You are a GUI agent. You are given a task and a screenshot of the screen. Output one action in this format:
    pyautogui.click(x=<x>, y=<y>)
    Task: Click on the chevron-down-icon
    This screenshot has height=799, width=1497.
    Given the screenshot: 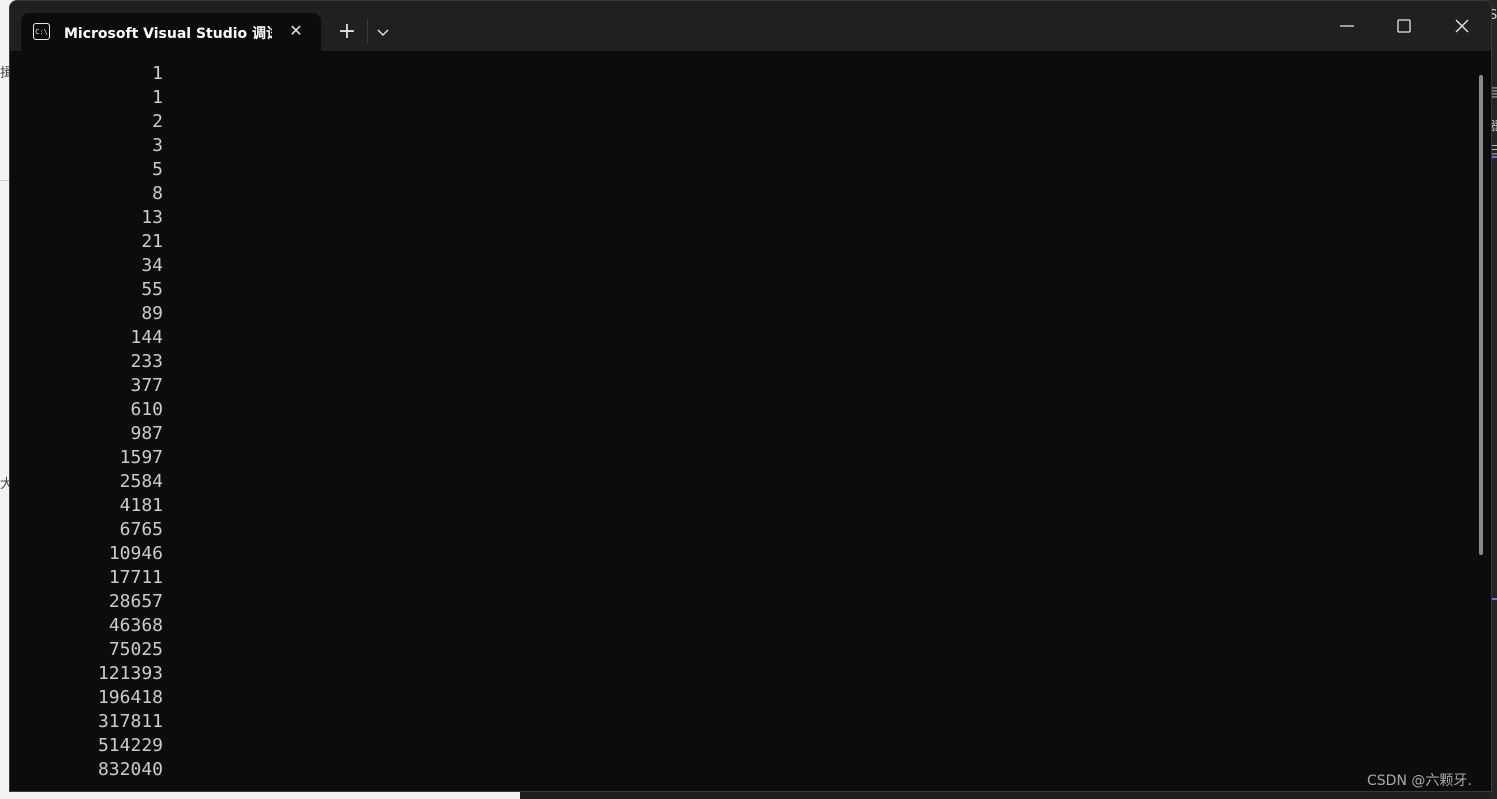 What is the action you would take?
    pyautogui.click(x=383, y=33)
    